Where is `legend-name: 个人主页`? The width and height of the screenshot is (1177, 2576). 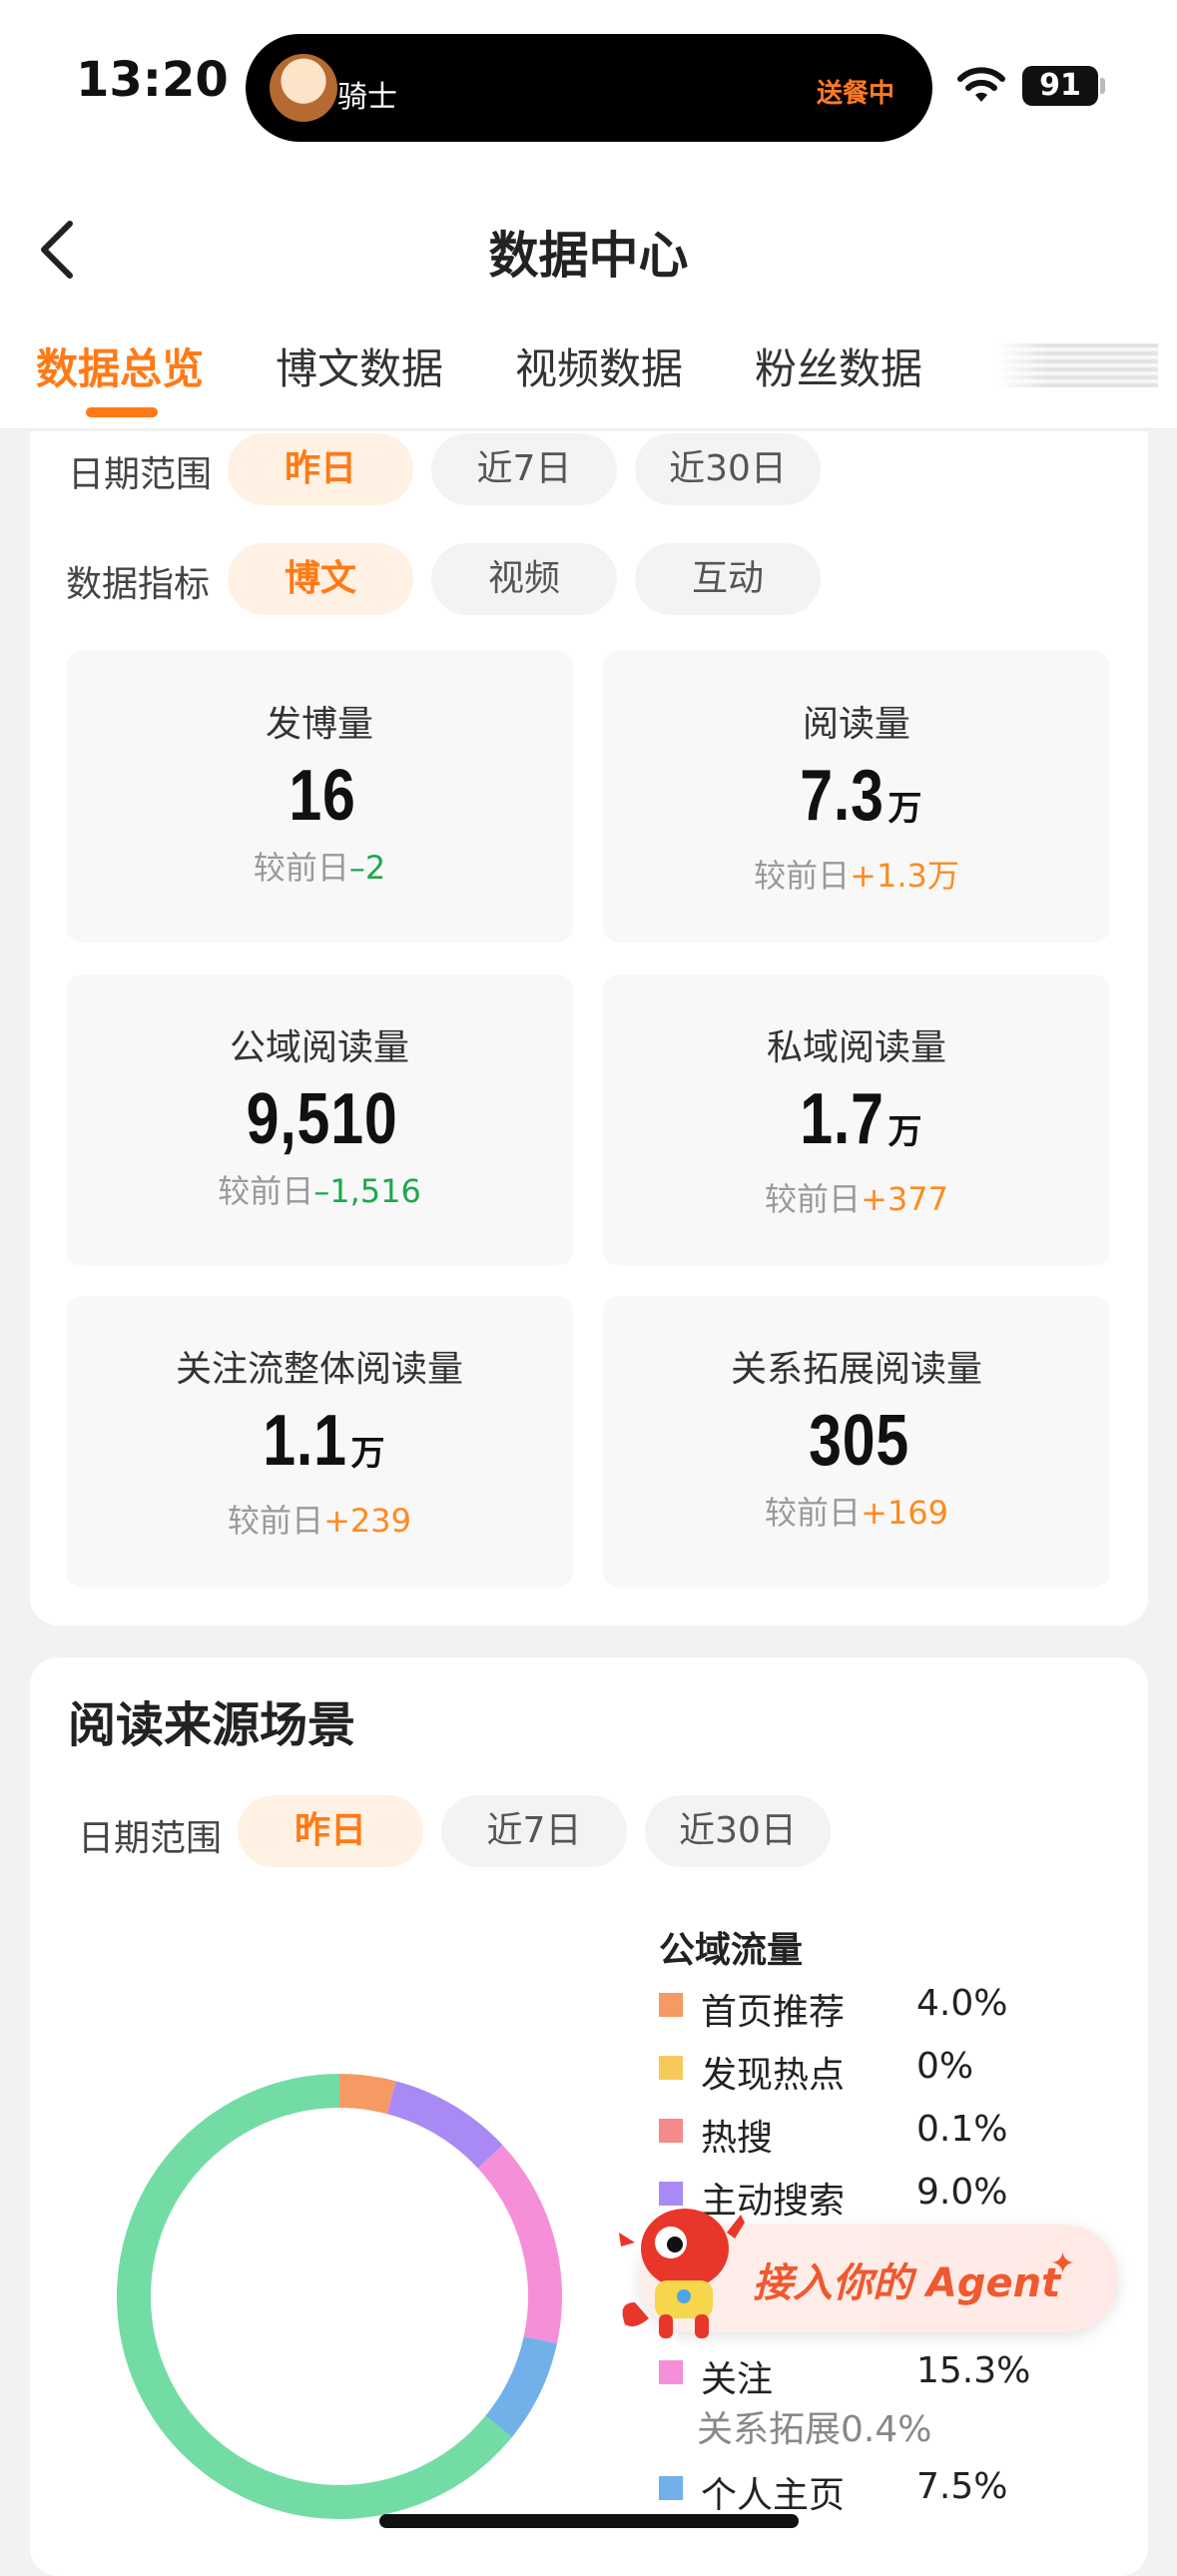
legend-name: 个人主页 is located at coordinates (773, 2492).